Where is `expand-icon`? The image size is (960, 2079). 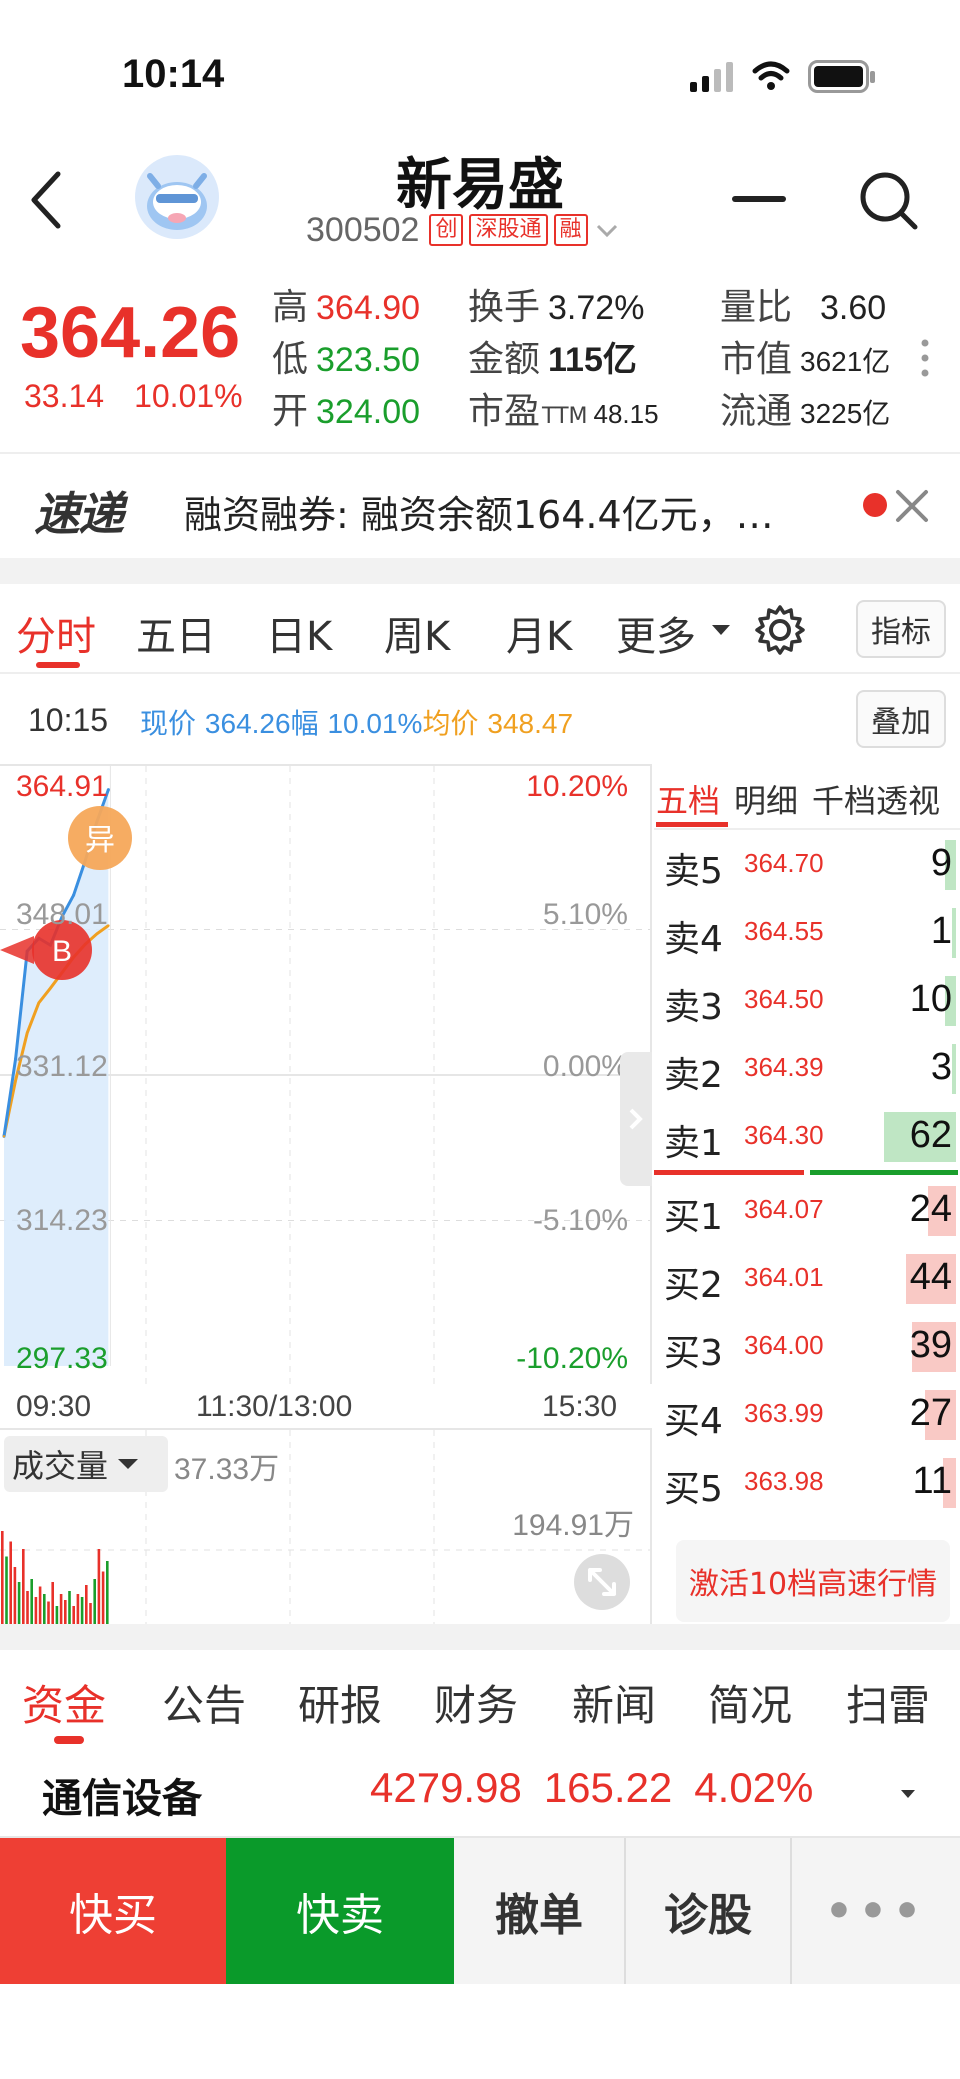
expand-icon is located at coordinates (602, 1582).